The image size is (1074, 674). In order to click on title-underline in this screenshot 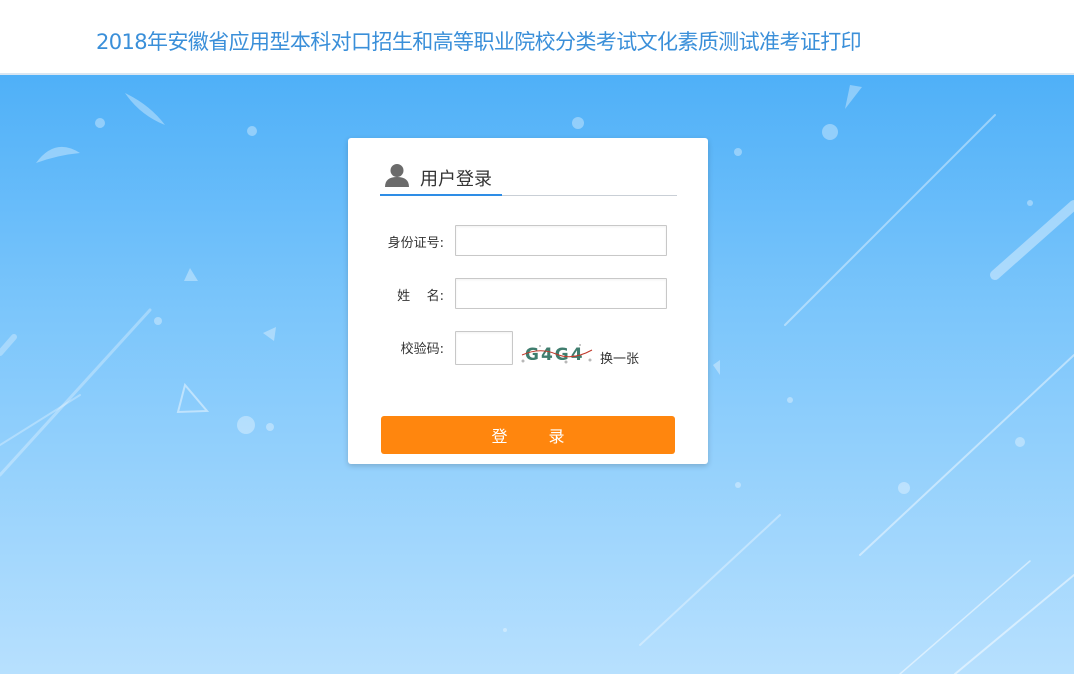, I will do `click(441, 195)`.